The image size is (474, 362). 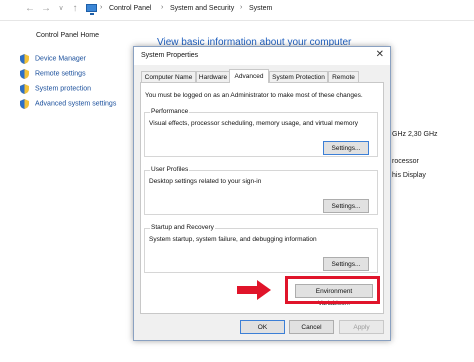 I want to click on apply-button: Apply, so click(x=361, y=327).